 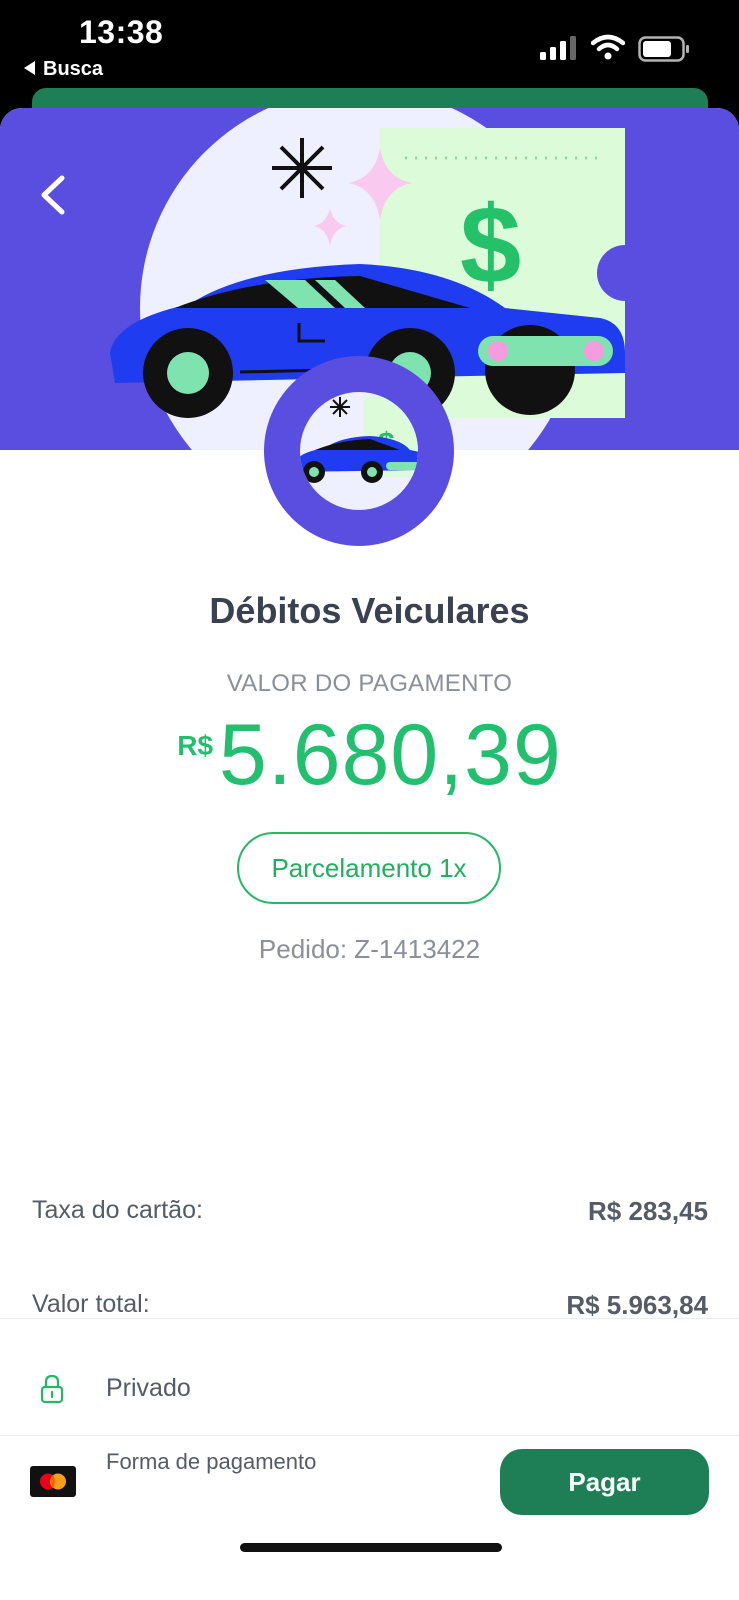 What do you see at coordinates (369, 683) in the screenshot?
I see `payment-value-label: VALOR DO PAGAMENTO` at bounding box center [369, 683].